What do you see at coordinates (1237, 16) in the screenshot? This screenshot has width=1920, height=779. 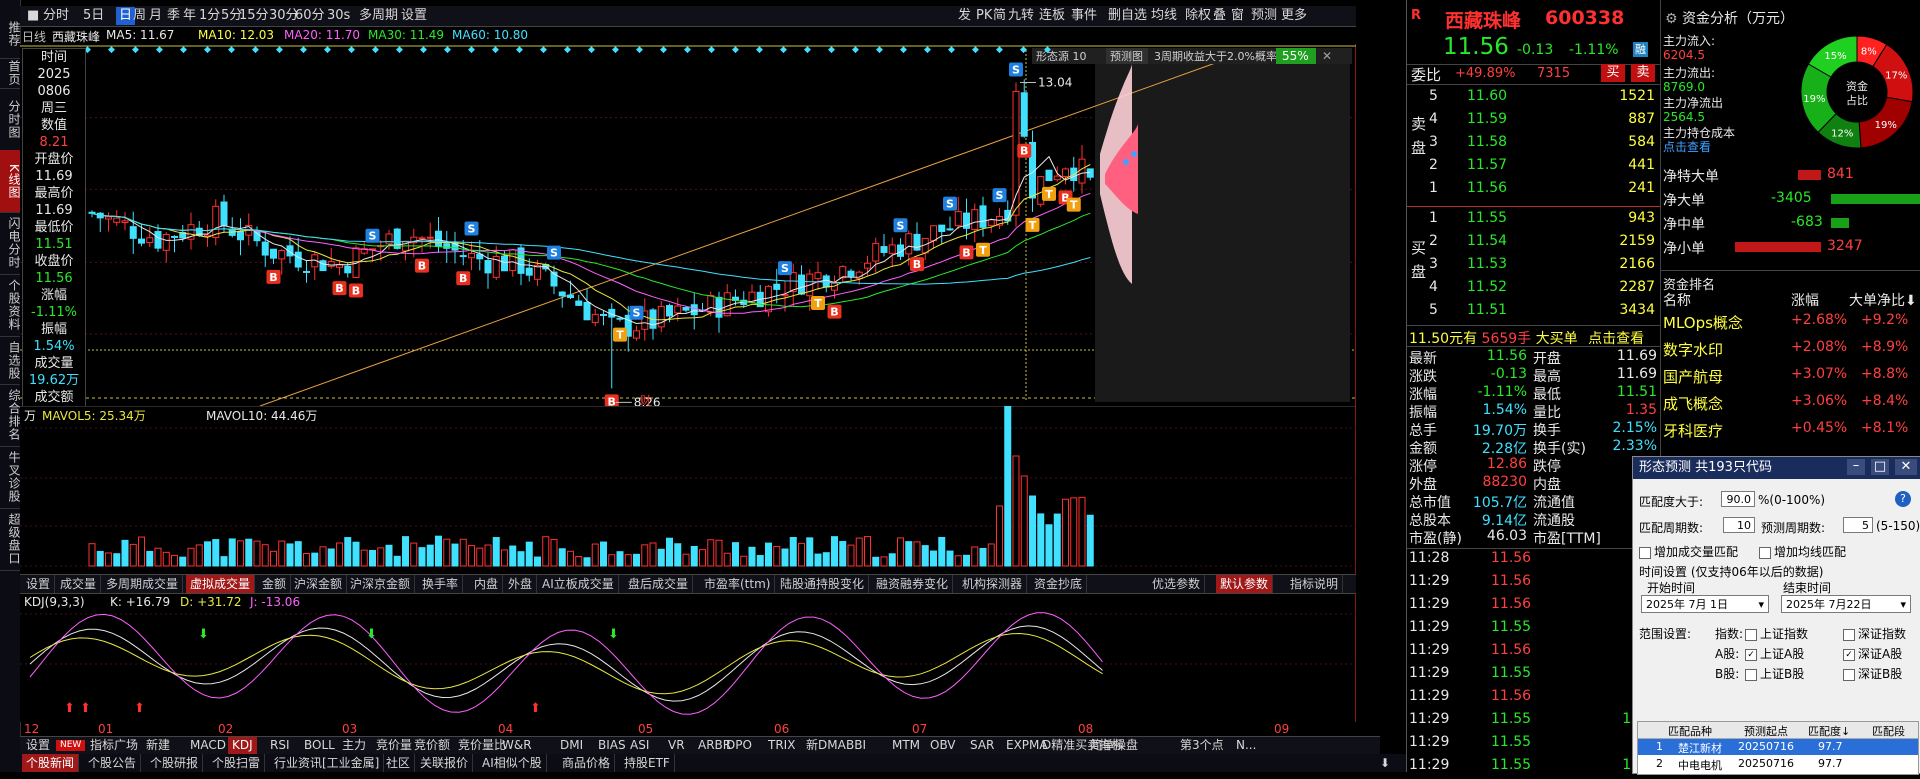 I see `toolbar-right-10: 窗` at bounding box center [1237, 16].